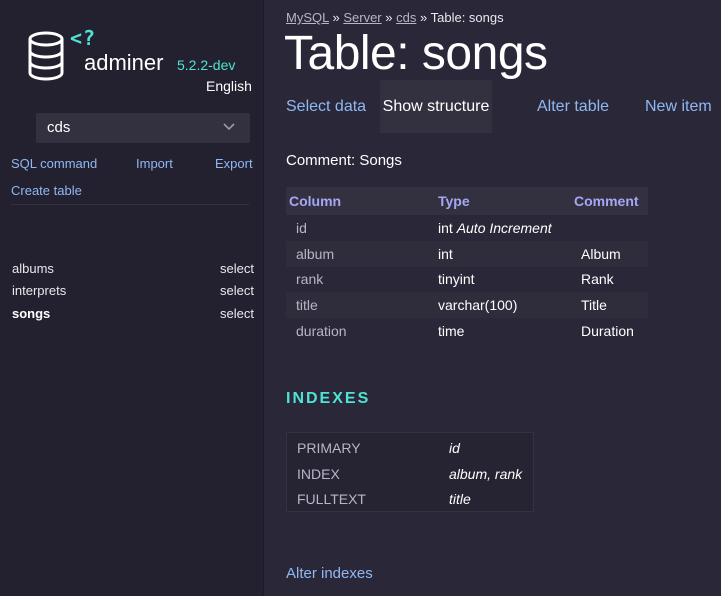 The width and height of the screenshot is (721, 596). Describe the element at coordinates (611, 305) in the screenshot. I see `column-comment: Title` at that location.